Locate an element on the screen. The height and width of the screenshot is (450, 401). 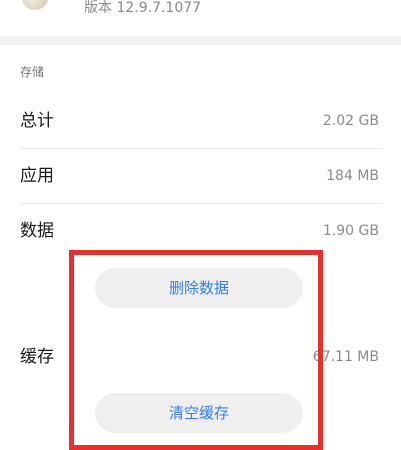
app-info-header: 版本 12.9.7.1077 is located at coordinates (200, 18).